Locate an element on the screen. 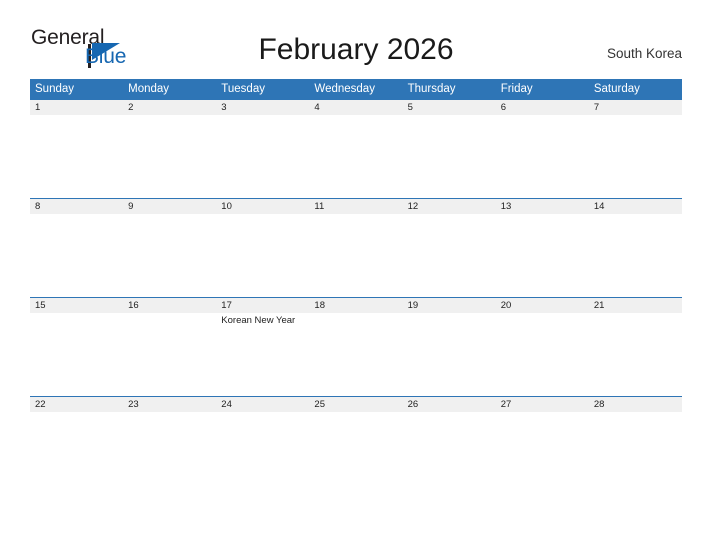  calendar-cell: 2 is located at coordinates (170, 148).